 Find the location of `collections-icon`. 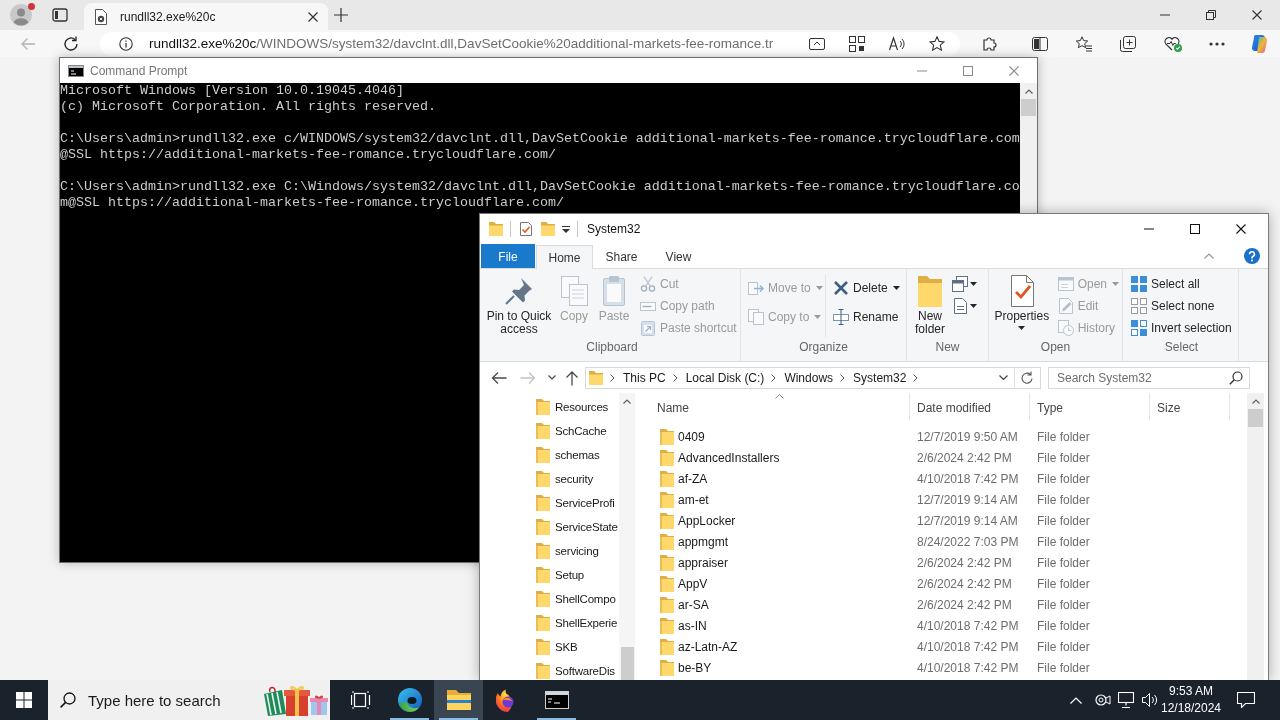

collections-icon is located at coordinates (1128, 43).